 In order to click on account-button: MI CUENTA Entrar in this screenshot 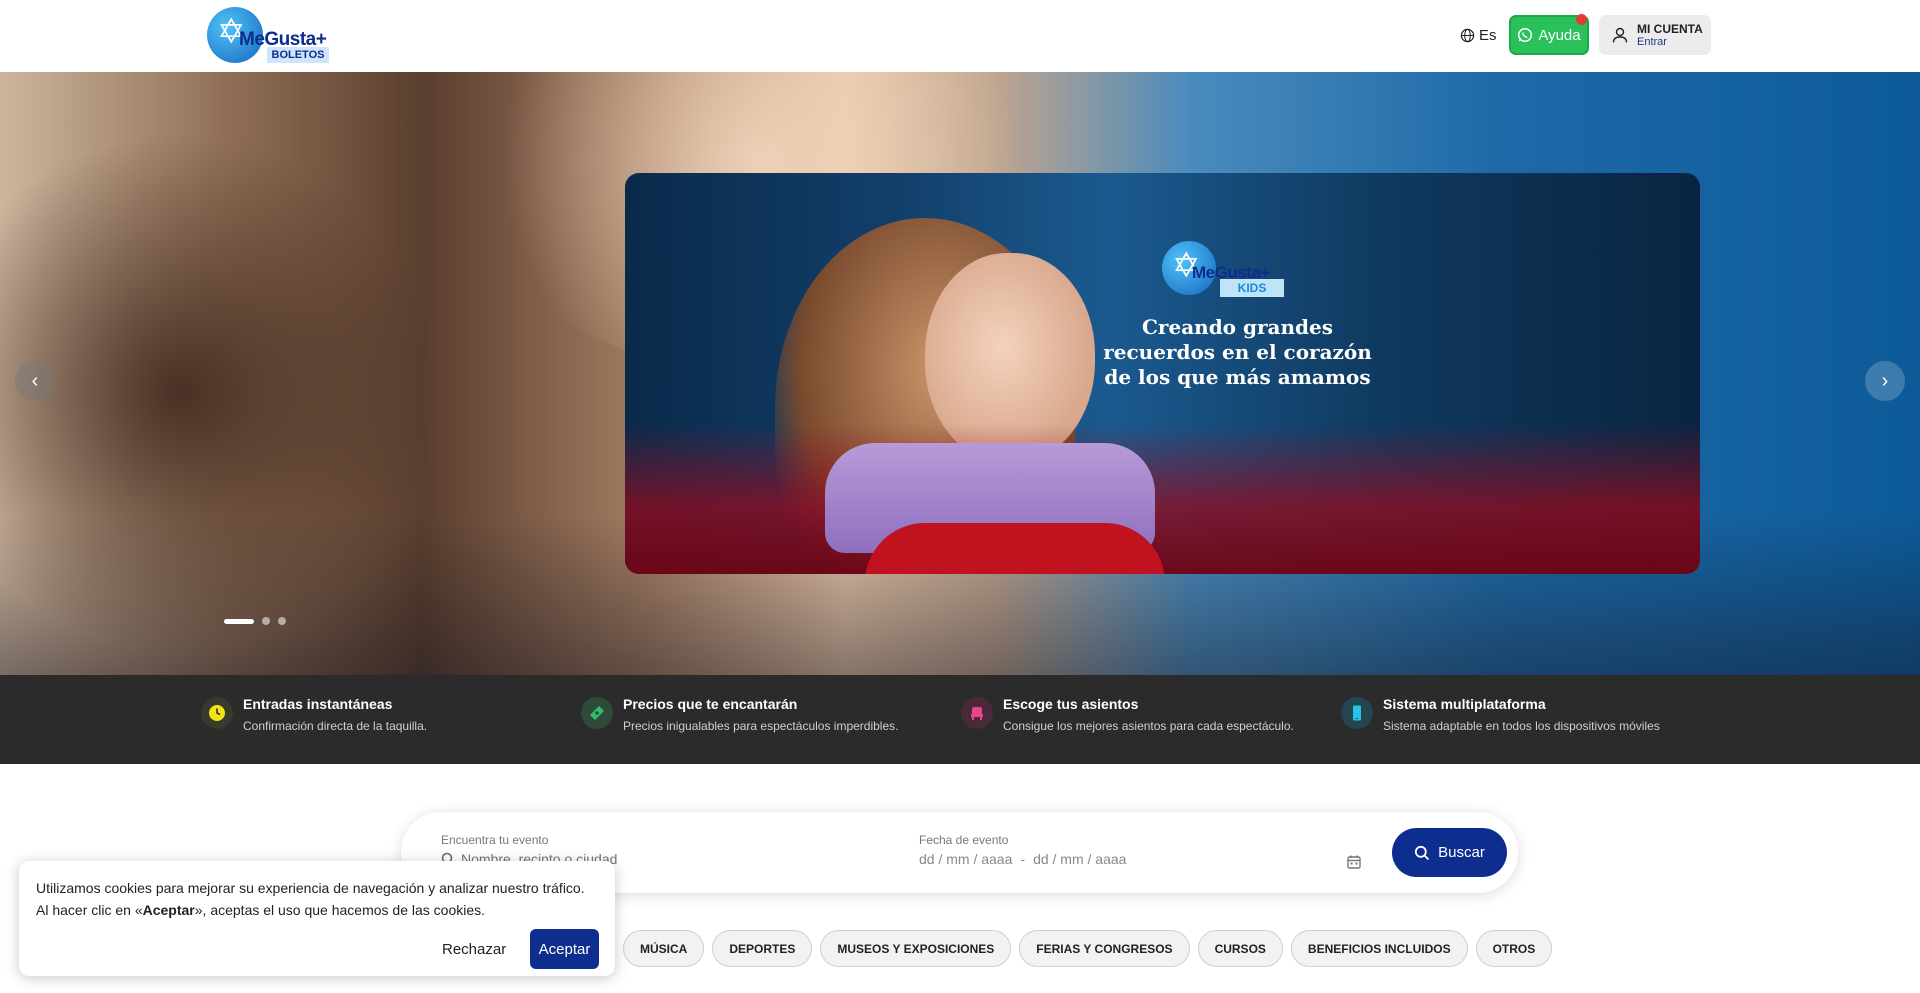, I will do `click(1655, 35)`.